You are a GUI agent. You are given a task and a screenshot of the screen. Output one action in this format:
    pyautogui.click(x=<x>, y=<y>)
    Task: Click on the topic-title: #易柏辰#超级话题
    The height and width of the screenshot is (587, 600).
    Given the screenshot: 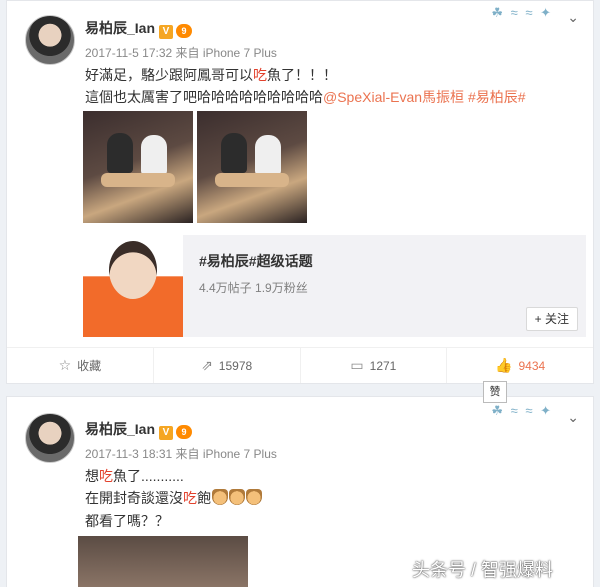 What is the action you would take?
    pyautogui.click(x=256, y=261)
    